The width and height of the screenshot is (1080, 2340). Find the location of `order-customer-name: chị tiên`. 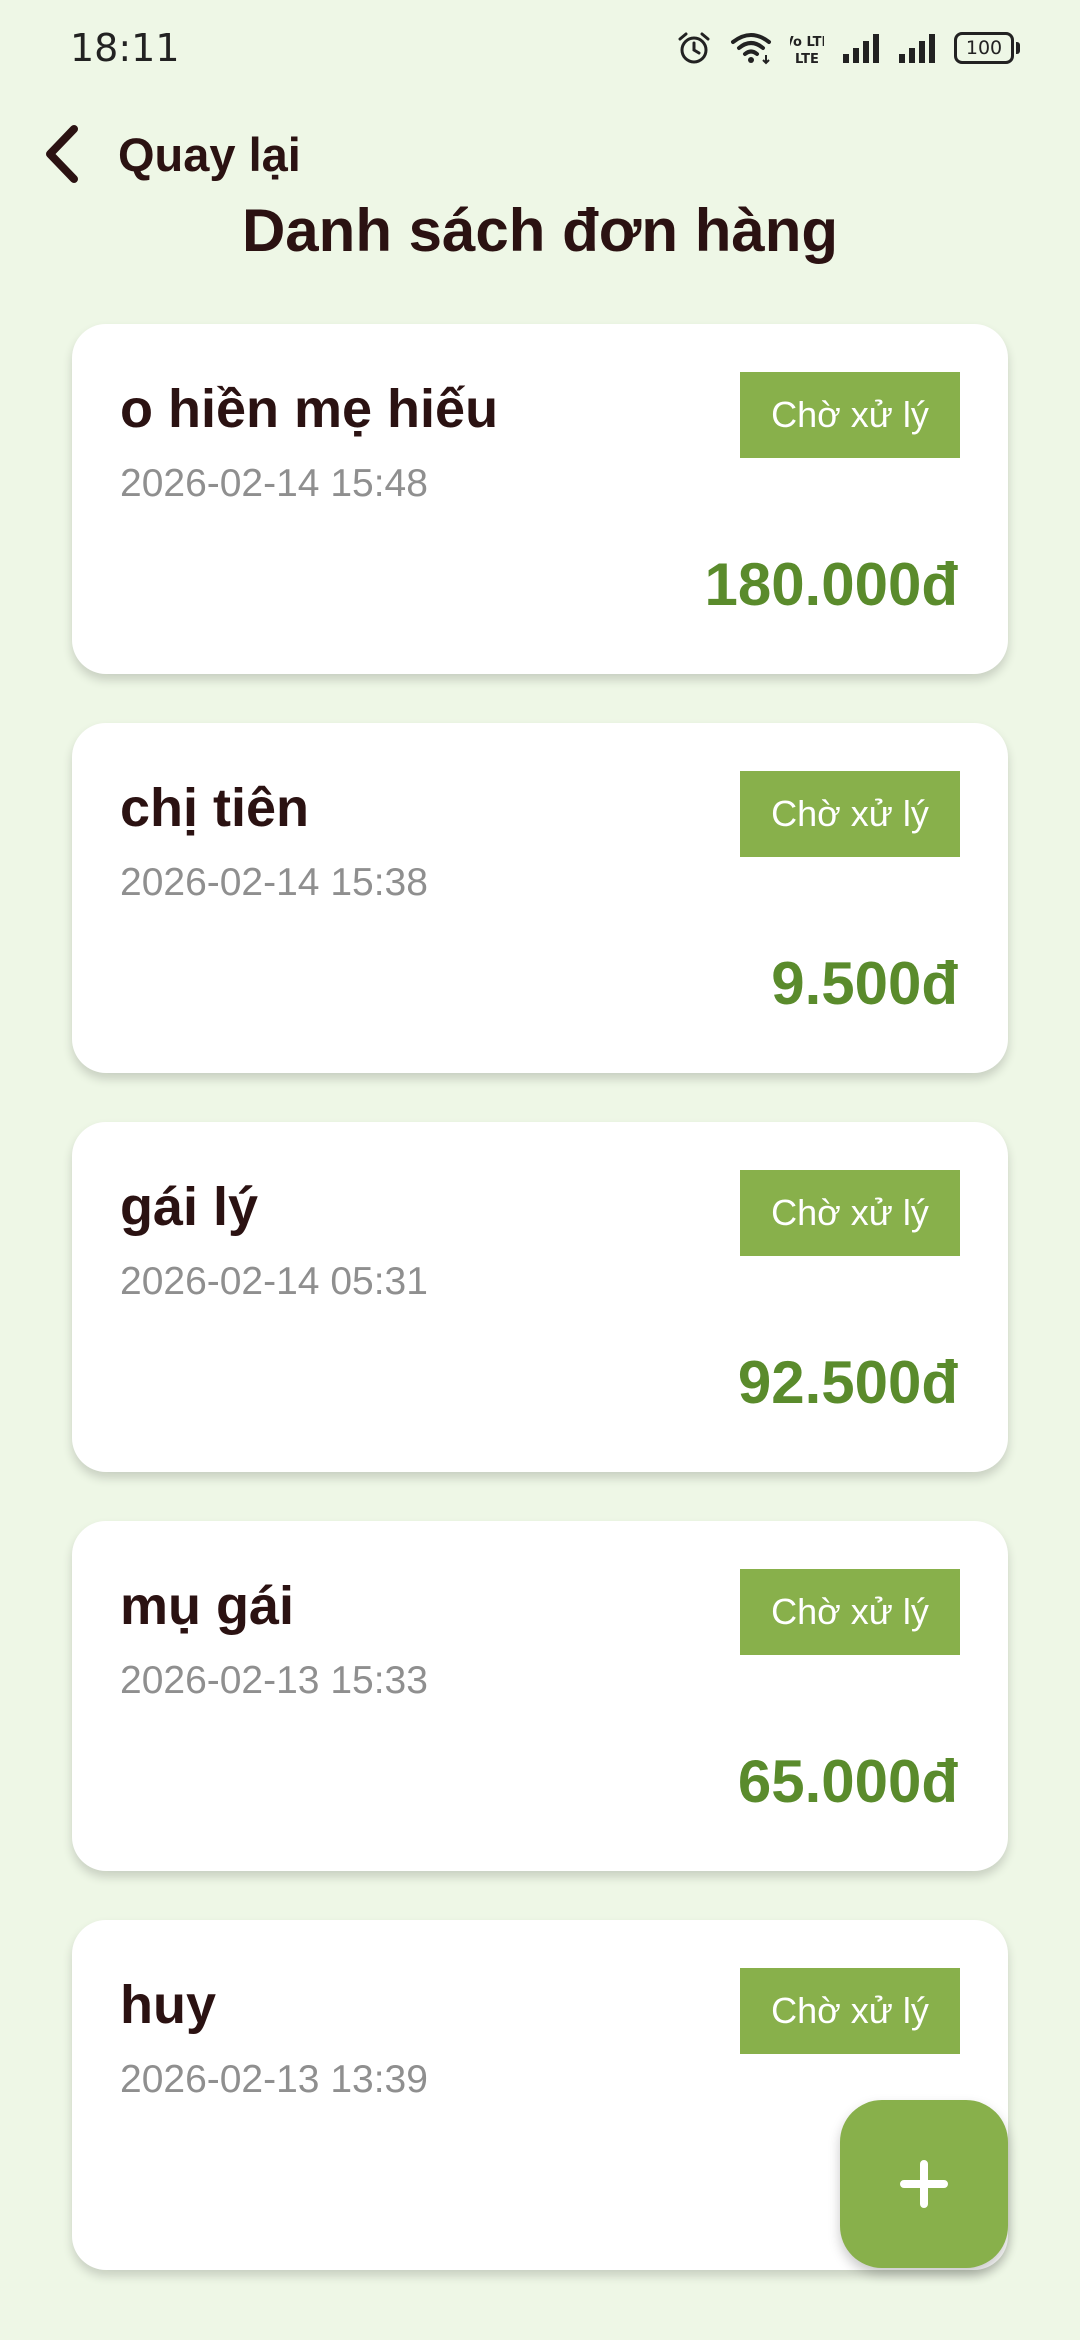

order-customer-name: chị tiên is located at coordinates (215, 808).